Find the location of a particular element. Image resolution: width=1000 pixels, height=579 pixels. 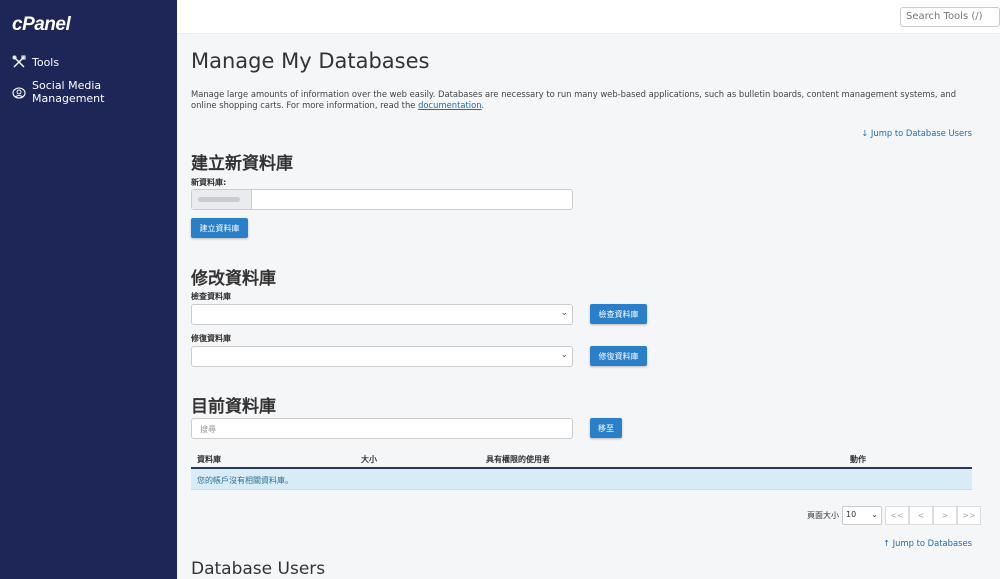

column-header-users: 具有權限的使用者 is located at coordinates (518, 459).